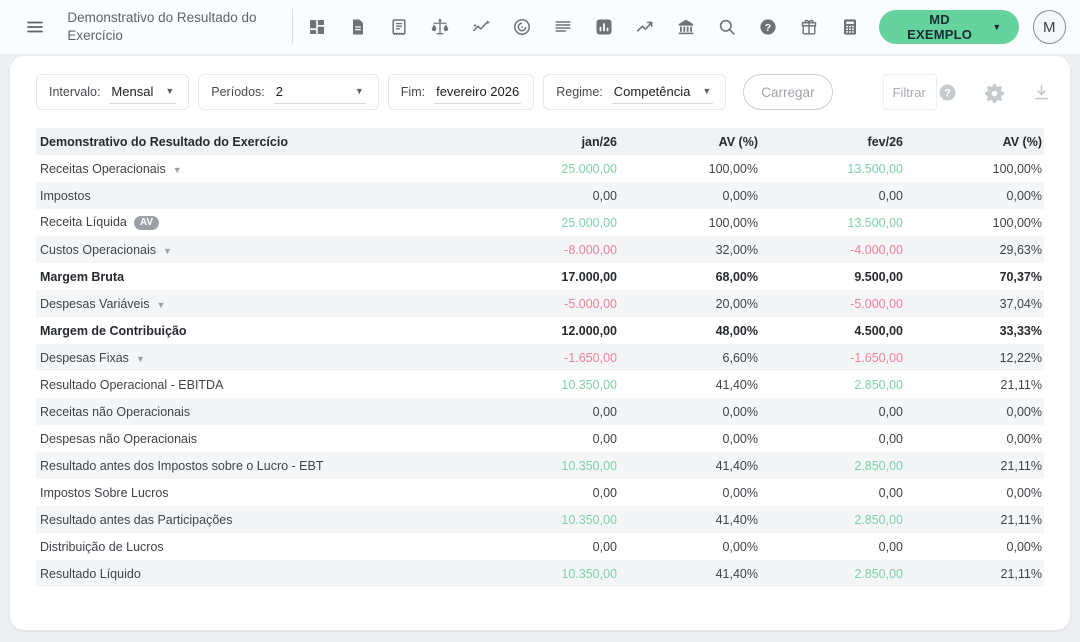 The image size is (1080, 642). What do you see at coordinates (136, 519) in the screenshot?
I see `row-label: Resultado antes das Participações` at bounding box center [136, 519].